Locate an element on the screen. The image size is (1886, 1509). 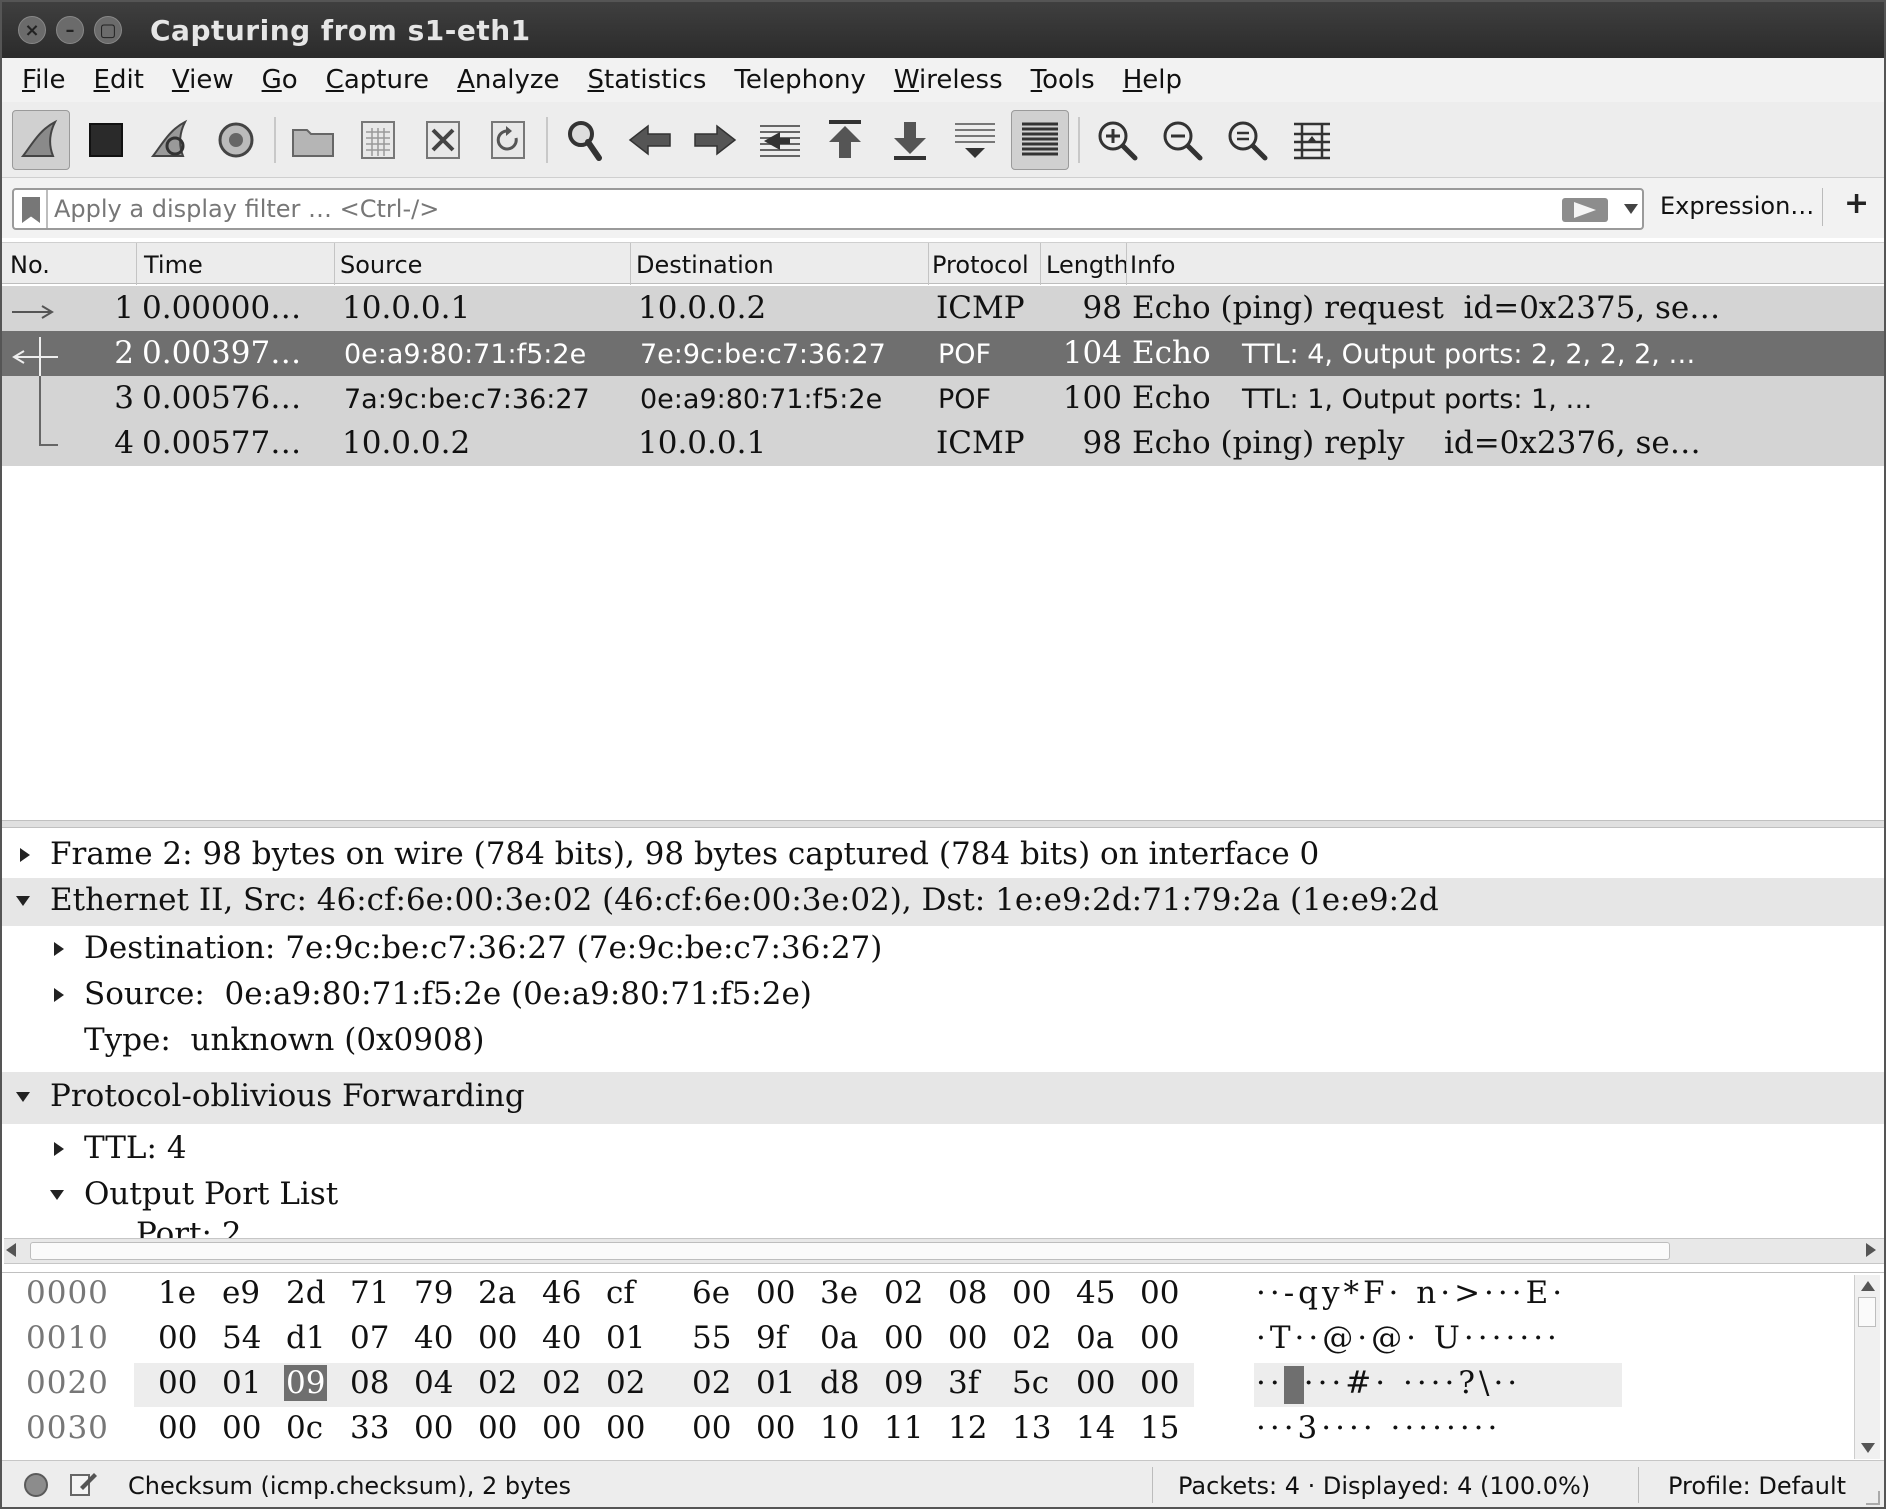
zoom-out-icon is located at coordinates (1182, 140).